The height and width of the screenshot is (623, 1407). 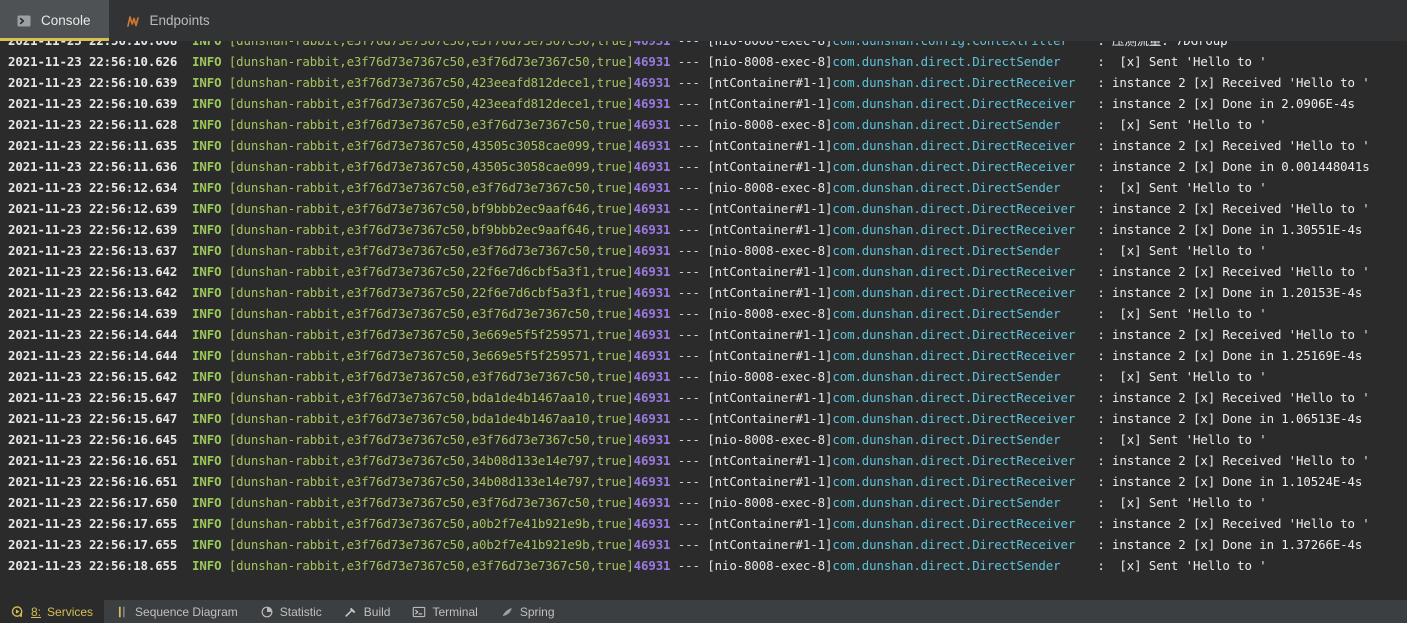 I want to click on status-bar-item-spring: Spring, so click(x=527, y=611).